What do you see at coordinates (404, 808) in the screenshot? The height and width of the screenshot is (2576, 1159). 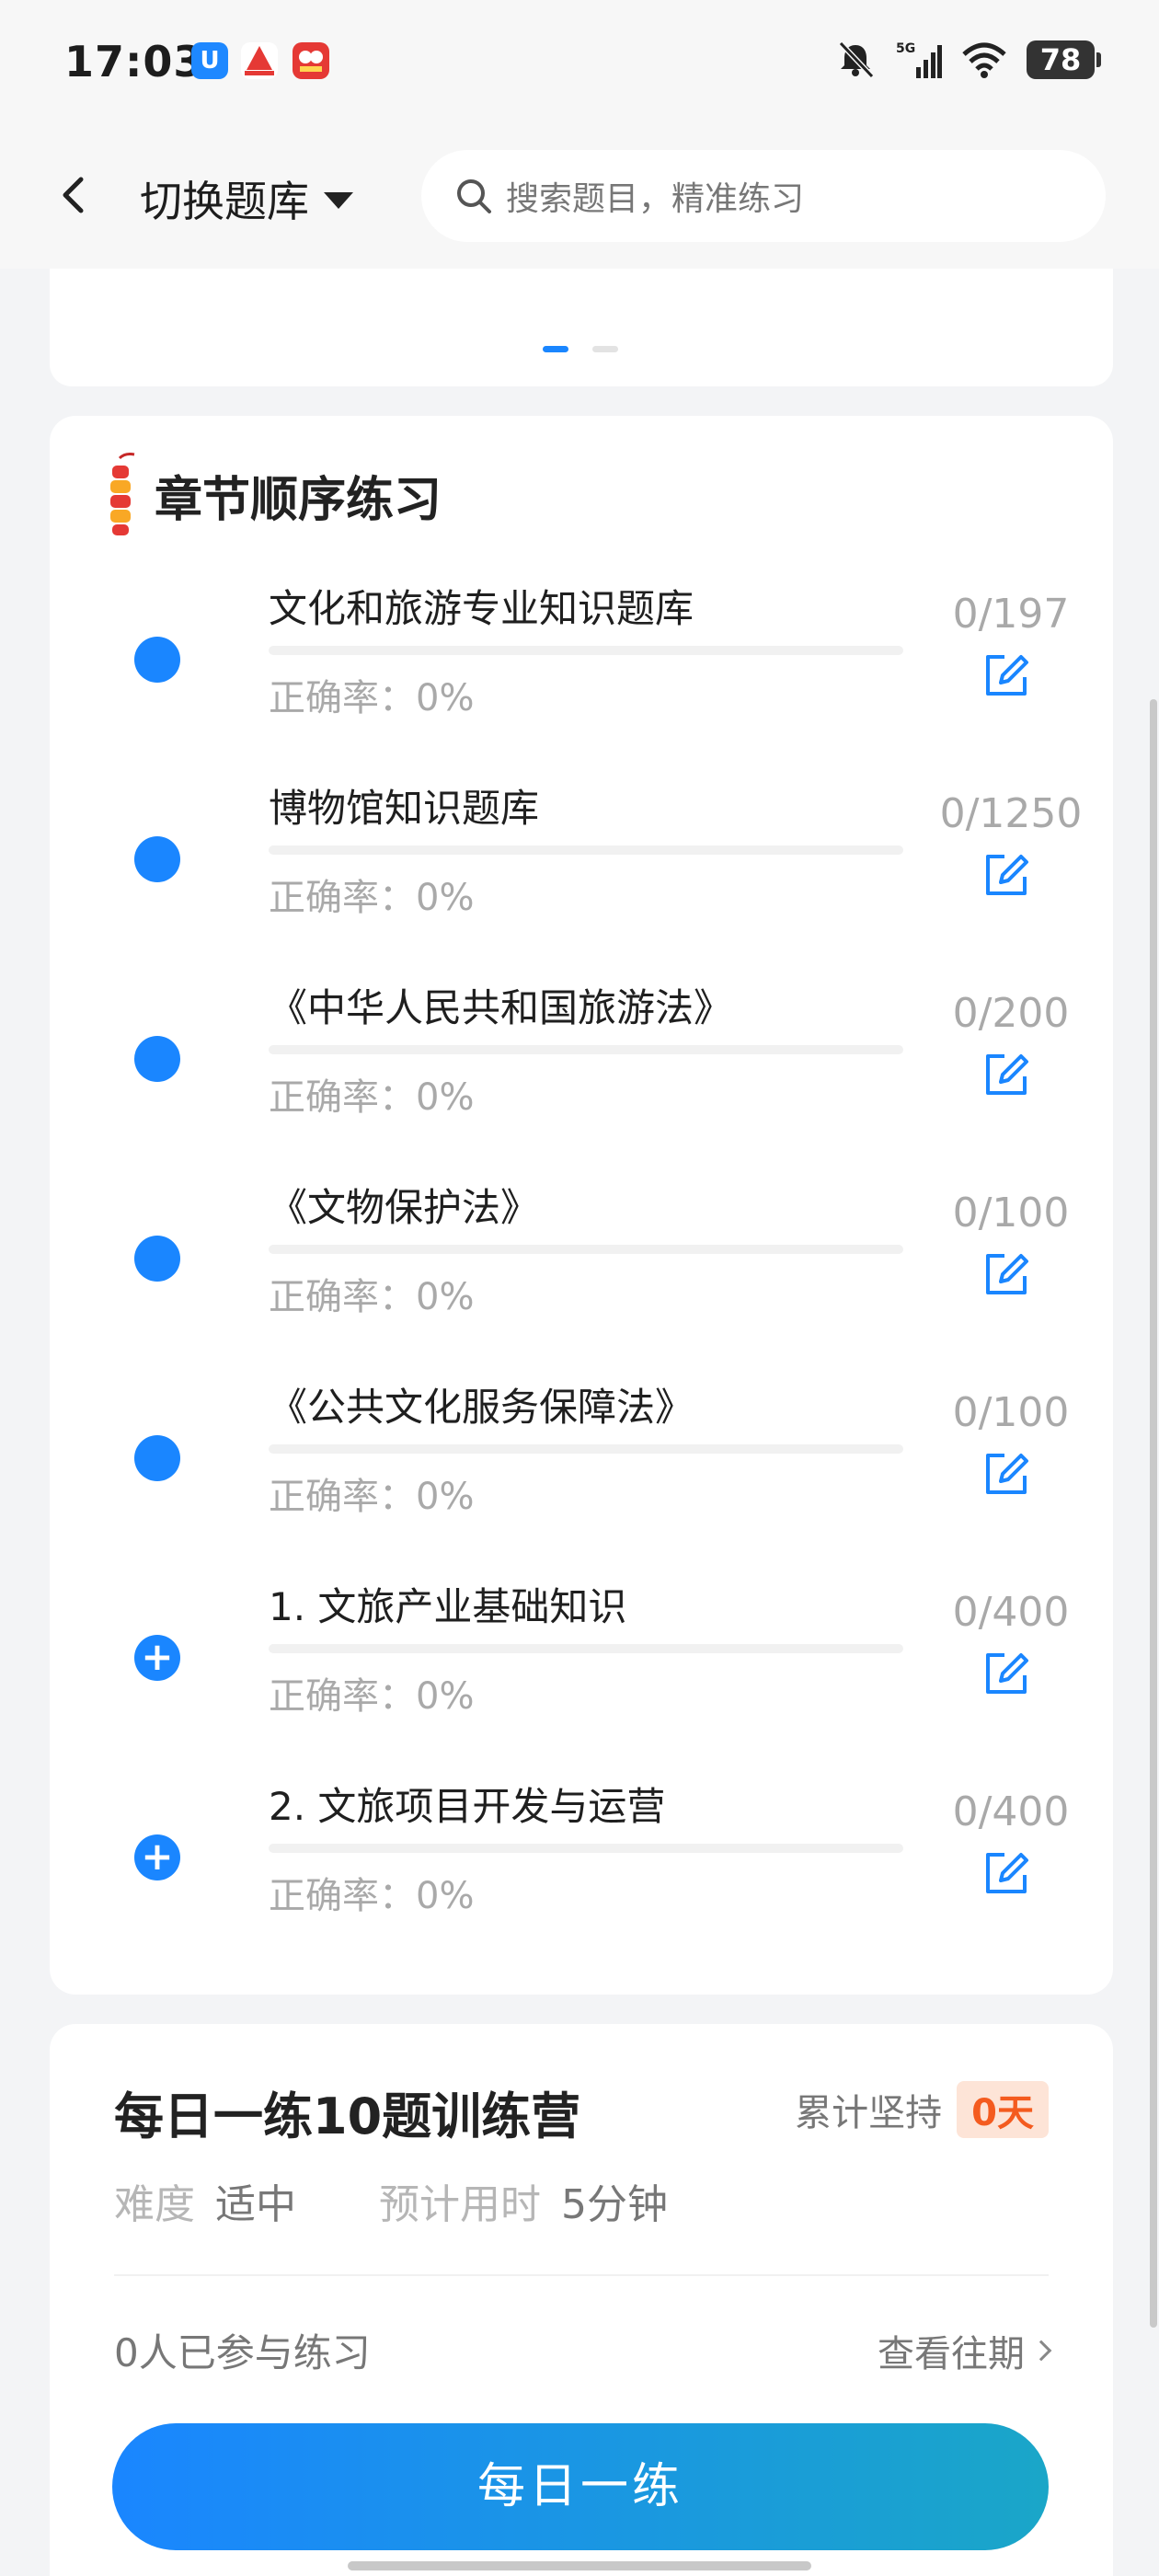 I see `chapter-item-name: 博物馆知识题库` at bounding box center [404, 808].